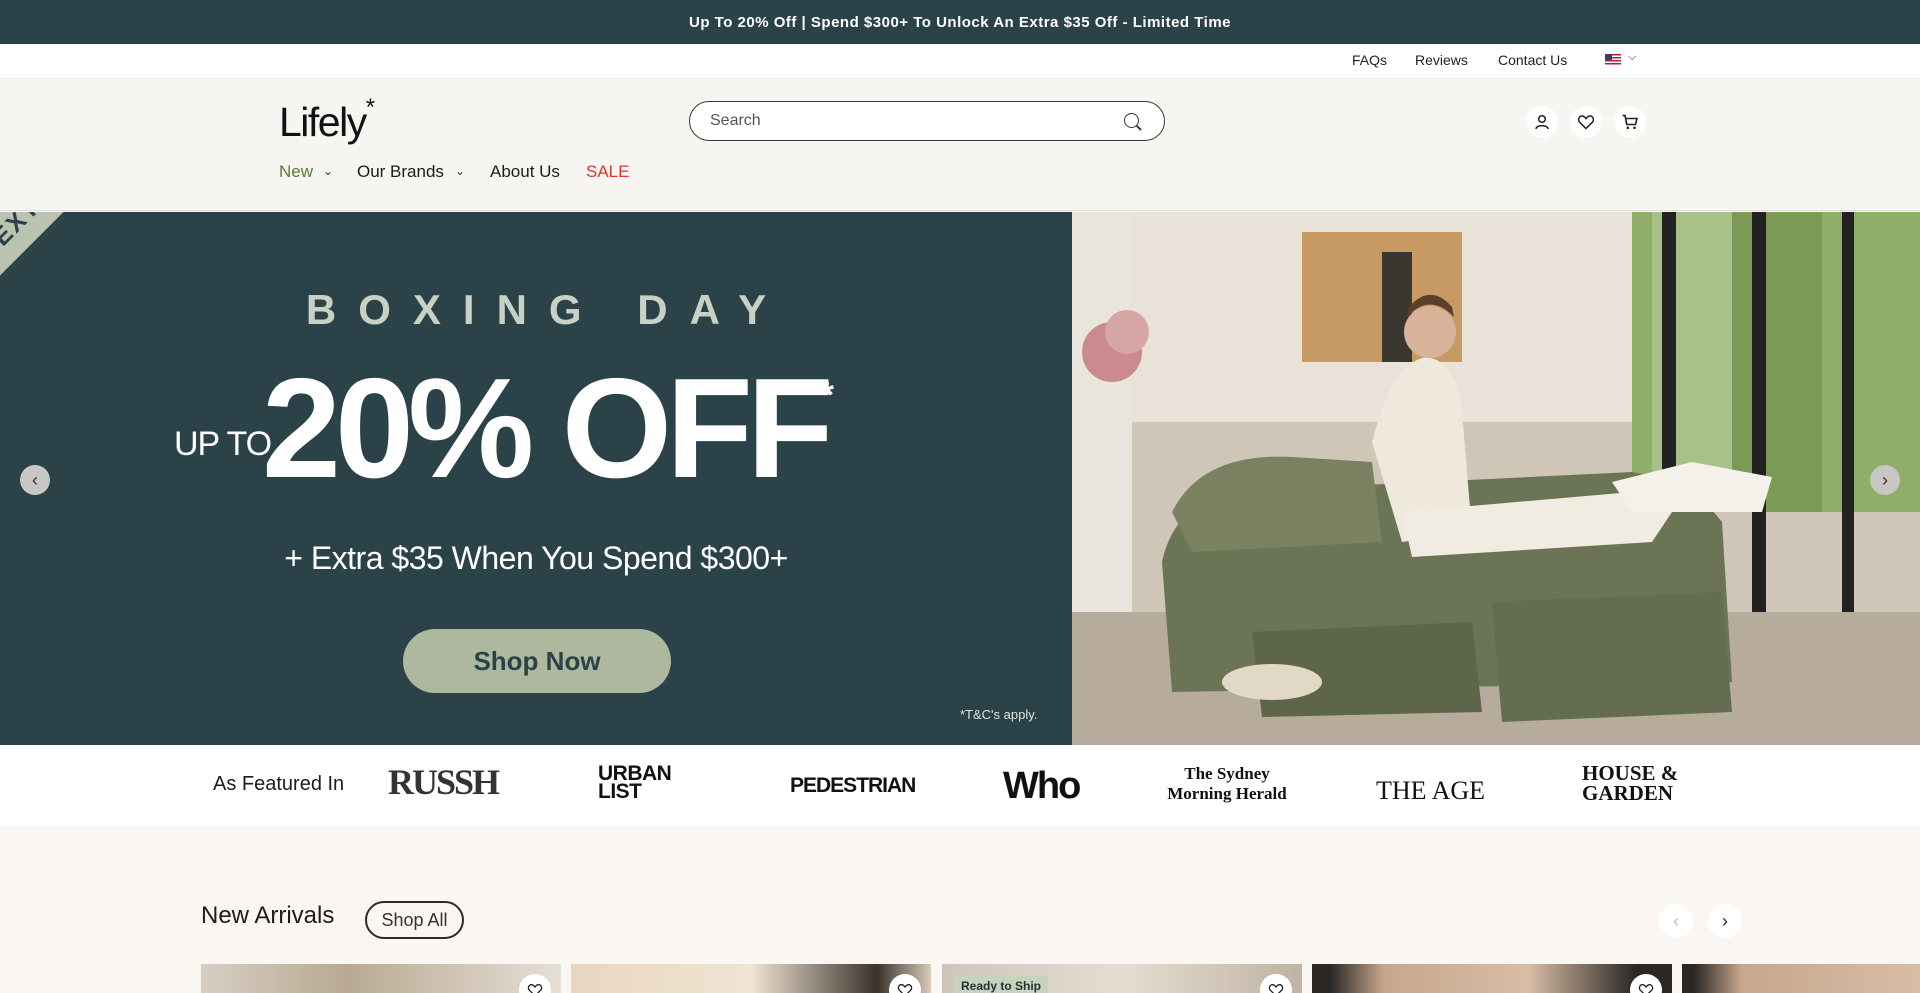  Describe the element at coordinates (635, 782) in the screenshot. I see `urban-list-logo: URBAN LIST` at that location.